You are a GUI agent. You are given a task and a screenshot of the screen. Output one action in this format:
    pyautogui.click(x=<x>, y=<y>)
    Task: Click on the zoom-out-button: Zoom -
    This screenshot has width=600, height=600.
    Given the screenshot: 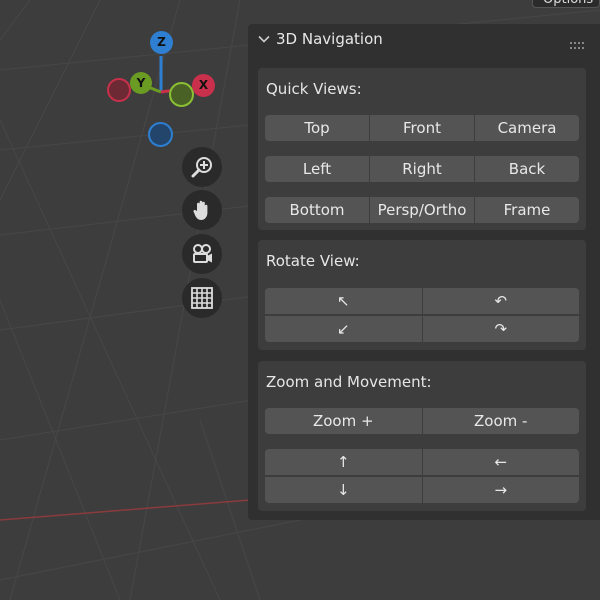 What is the action you would take?
    pyautogui.click(x=500, y=421)
    